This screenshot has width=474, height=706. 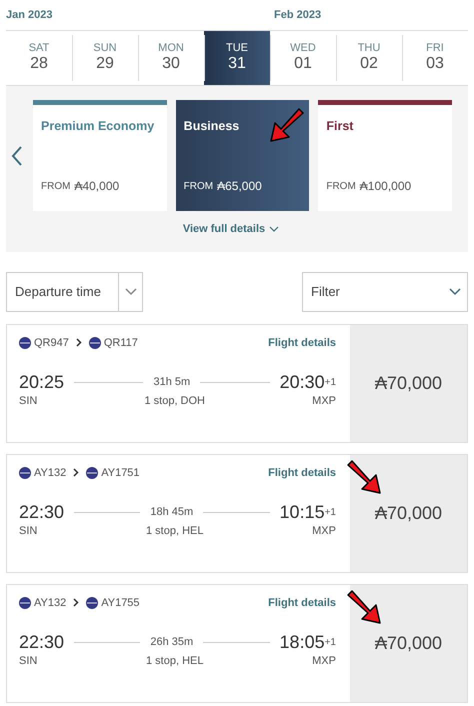 I want to click on duration: 18h 45m, so click(x=172, y=512).